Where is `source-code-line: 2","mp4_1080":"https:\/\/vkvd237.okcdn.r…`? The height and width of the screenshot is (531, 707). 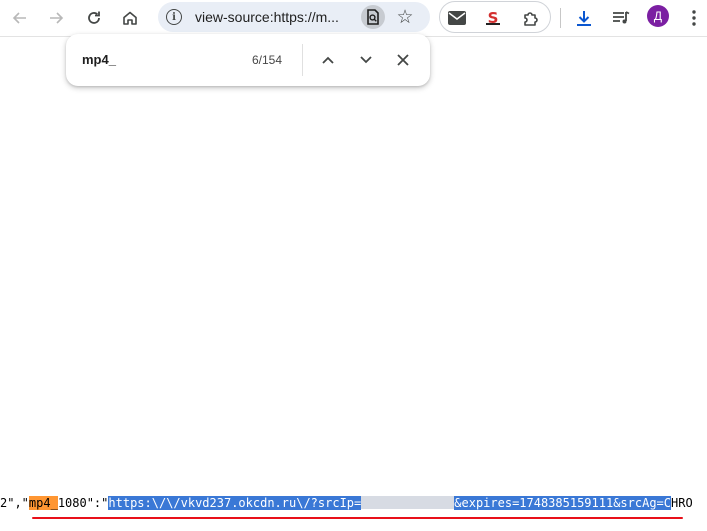 source-code-line: 2","mp4_1080":"https:\/\/vkvd237.okcdn.r… is located at coordinates (346, 503).